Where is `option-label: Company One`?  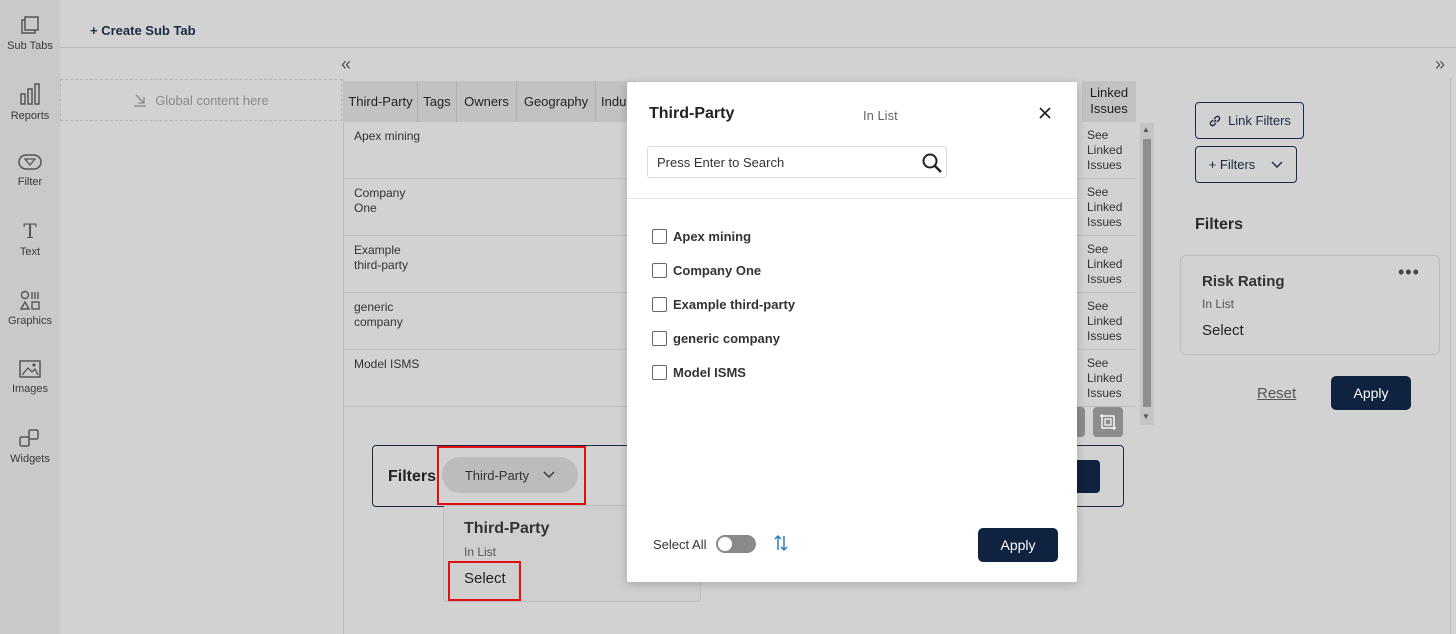 option-label: Company One is located at coordinates (717, 270).